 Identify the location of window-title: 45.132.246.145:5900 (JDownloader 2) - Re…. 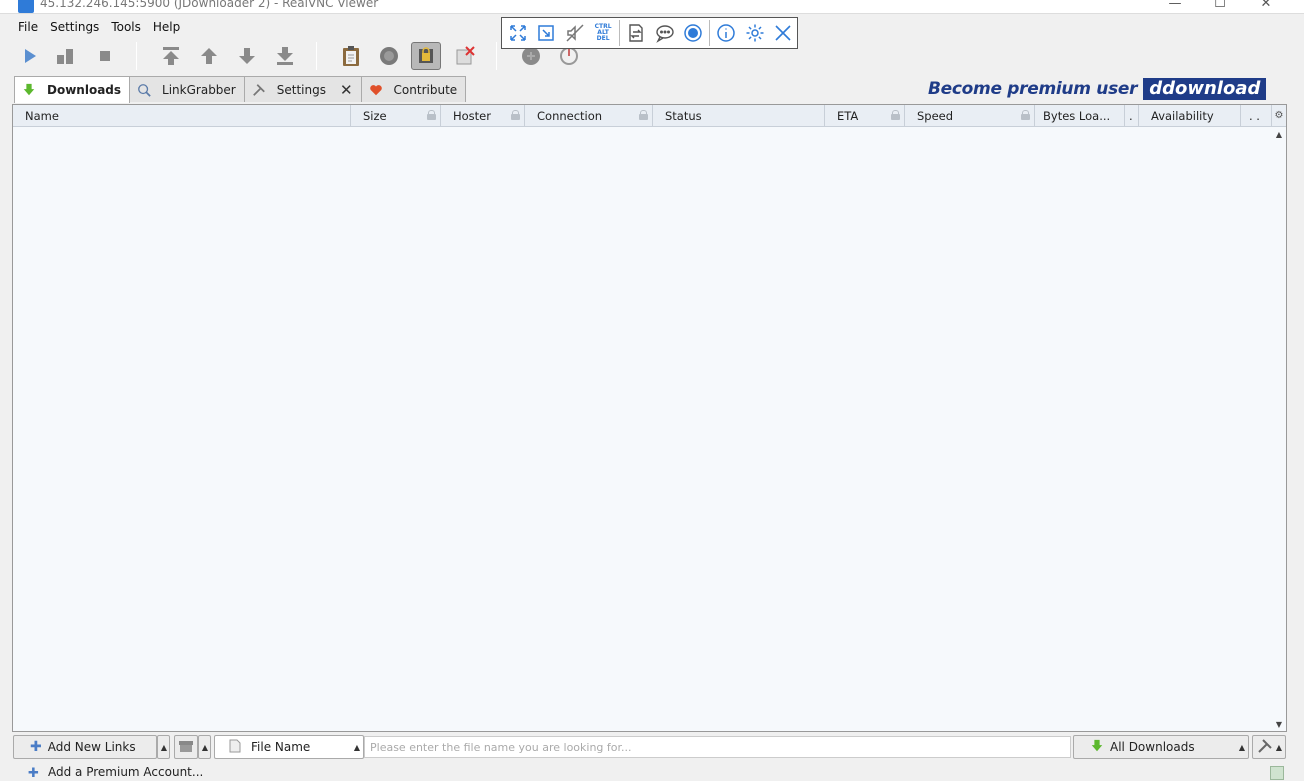
(209, 5).